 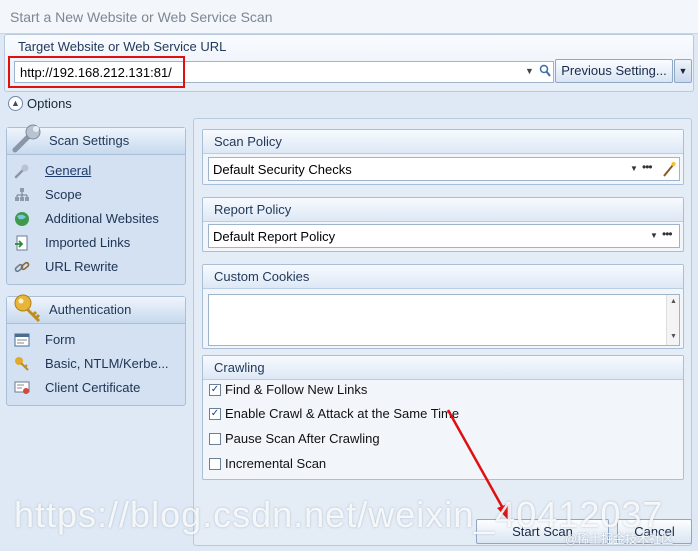 What do you see at coordinates (669, 169) in the screenshot?
I see `edit-wand-icon` at bounding box center [669, 169].